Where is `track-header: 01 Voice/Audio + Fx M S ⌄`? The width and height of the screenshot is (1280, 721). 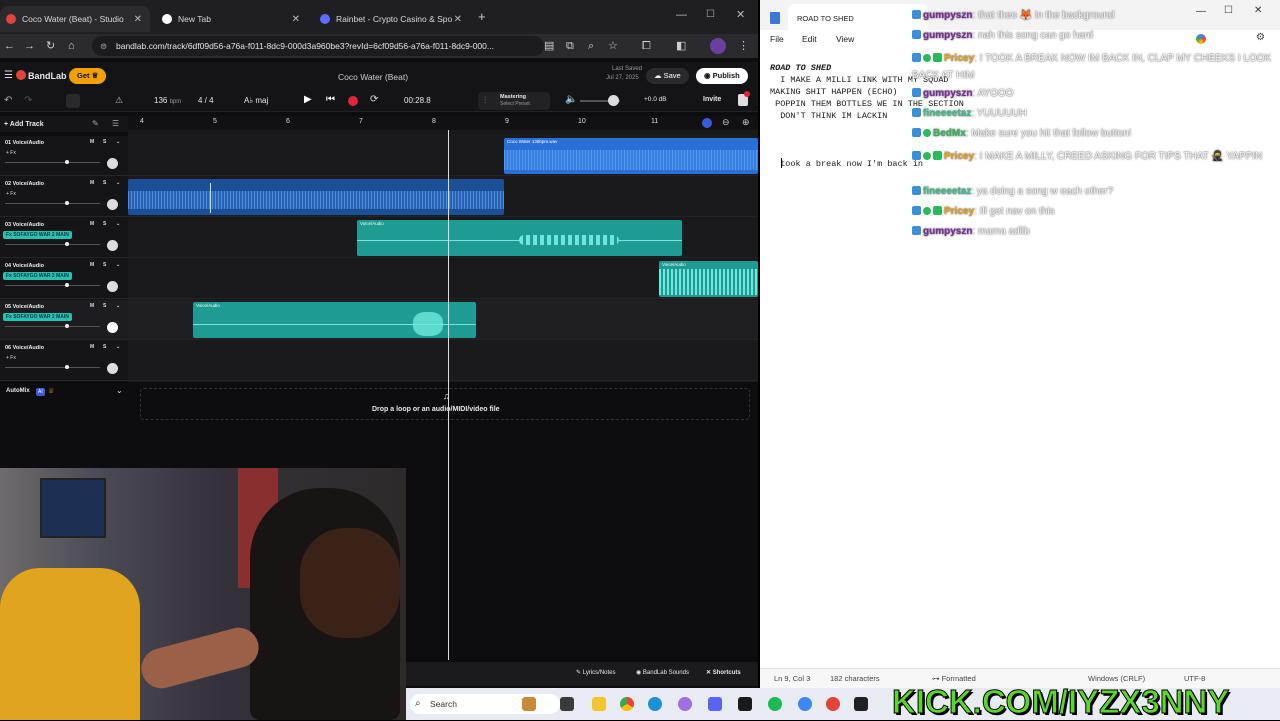
track-header: 01 Voice/Audio + Fx M S ⌄ is located at coordinates (64, 156).